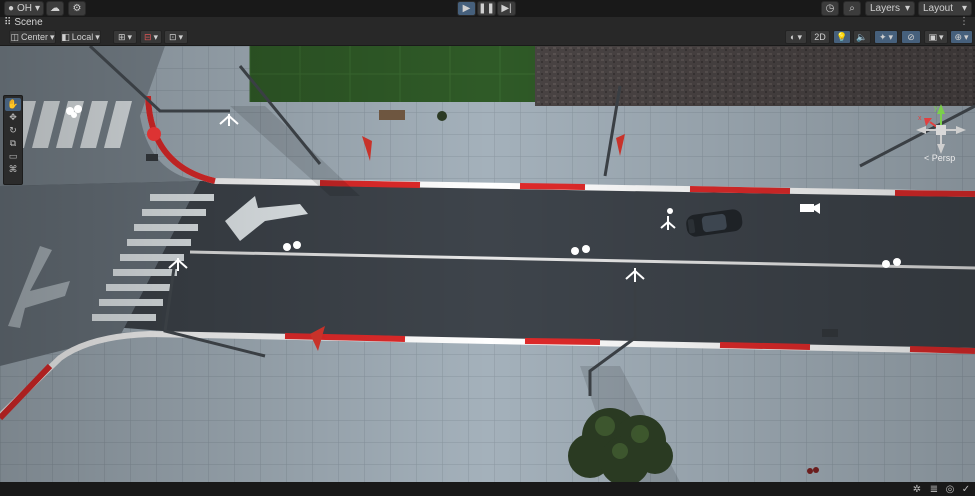 The height and width of the screenshot is (496, 975). I want to click on pause-button: ❚❚, so click(486, 8).